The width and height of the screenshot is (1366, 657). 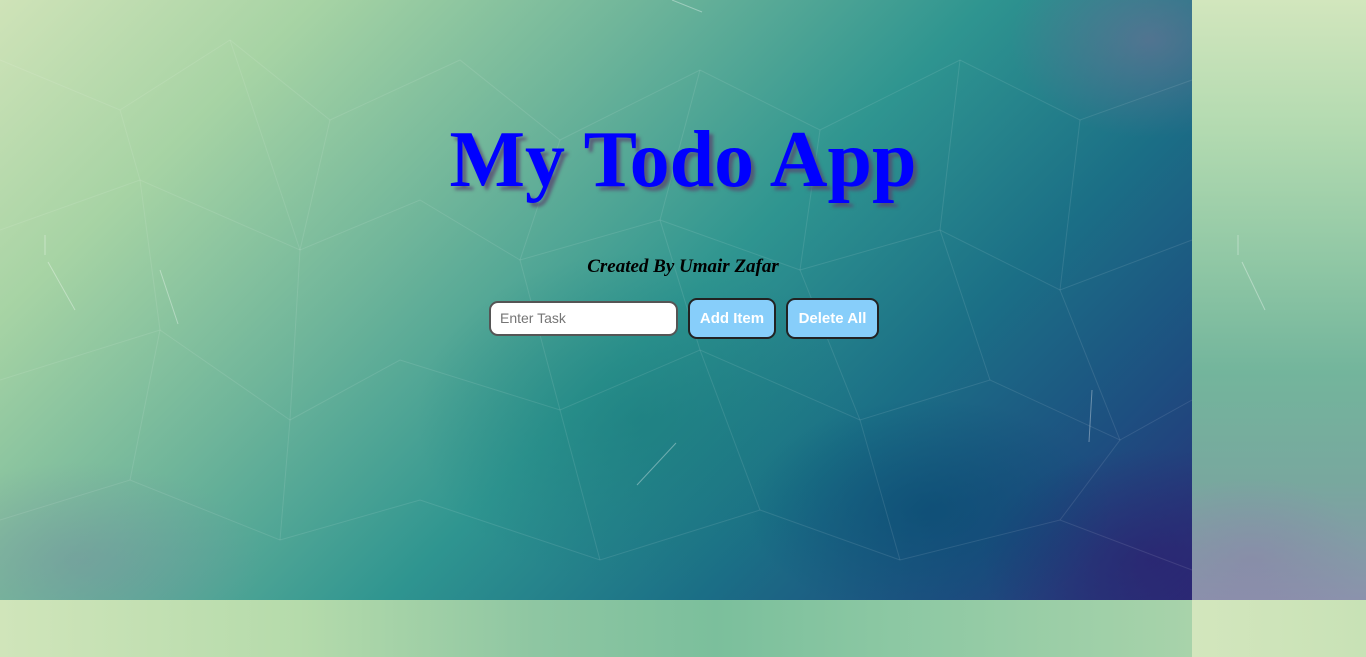 What do you see at coordinates (583, 318) in the screenshot?
I see `task-input` at bounding box center [583, 318].